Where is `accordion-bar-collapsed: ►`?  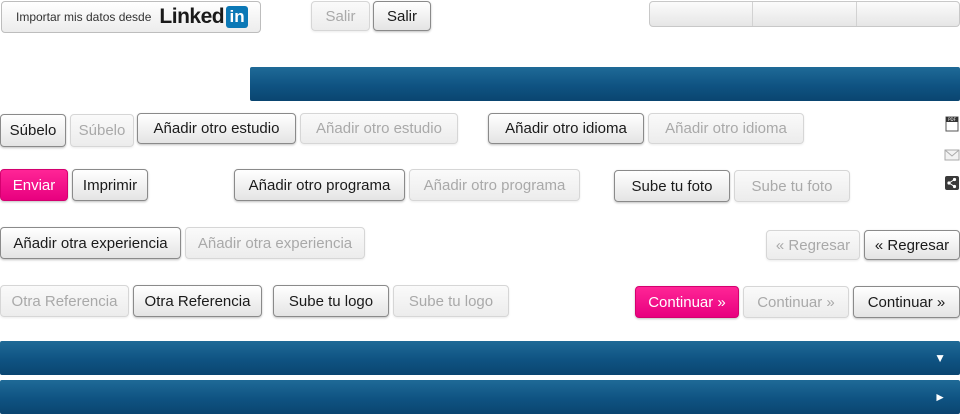 accordion-bar-collapsed: ► is located at coordinates (480, 397).